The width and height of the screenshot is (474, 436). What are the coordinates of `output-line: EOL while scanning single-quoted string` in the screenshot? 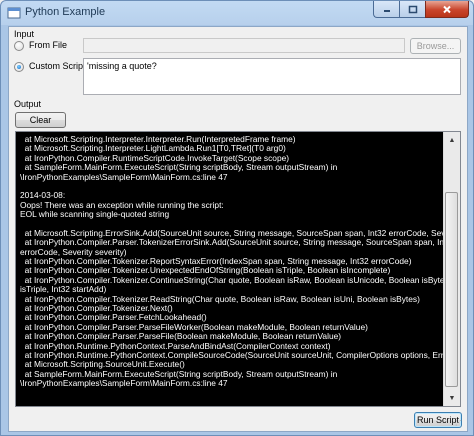 It's located at (95, 214).